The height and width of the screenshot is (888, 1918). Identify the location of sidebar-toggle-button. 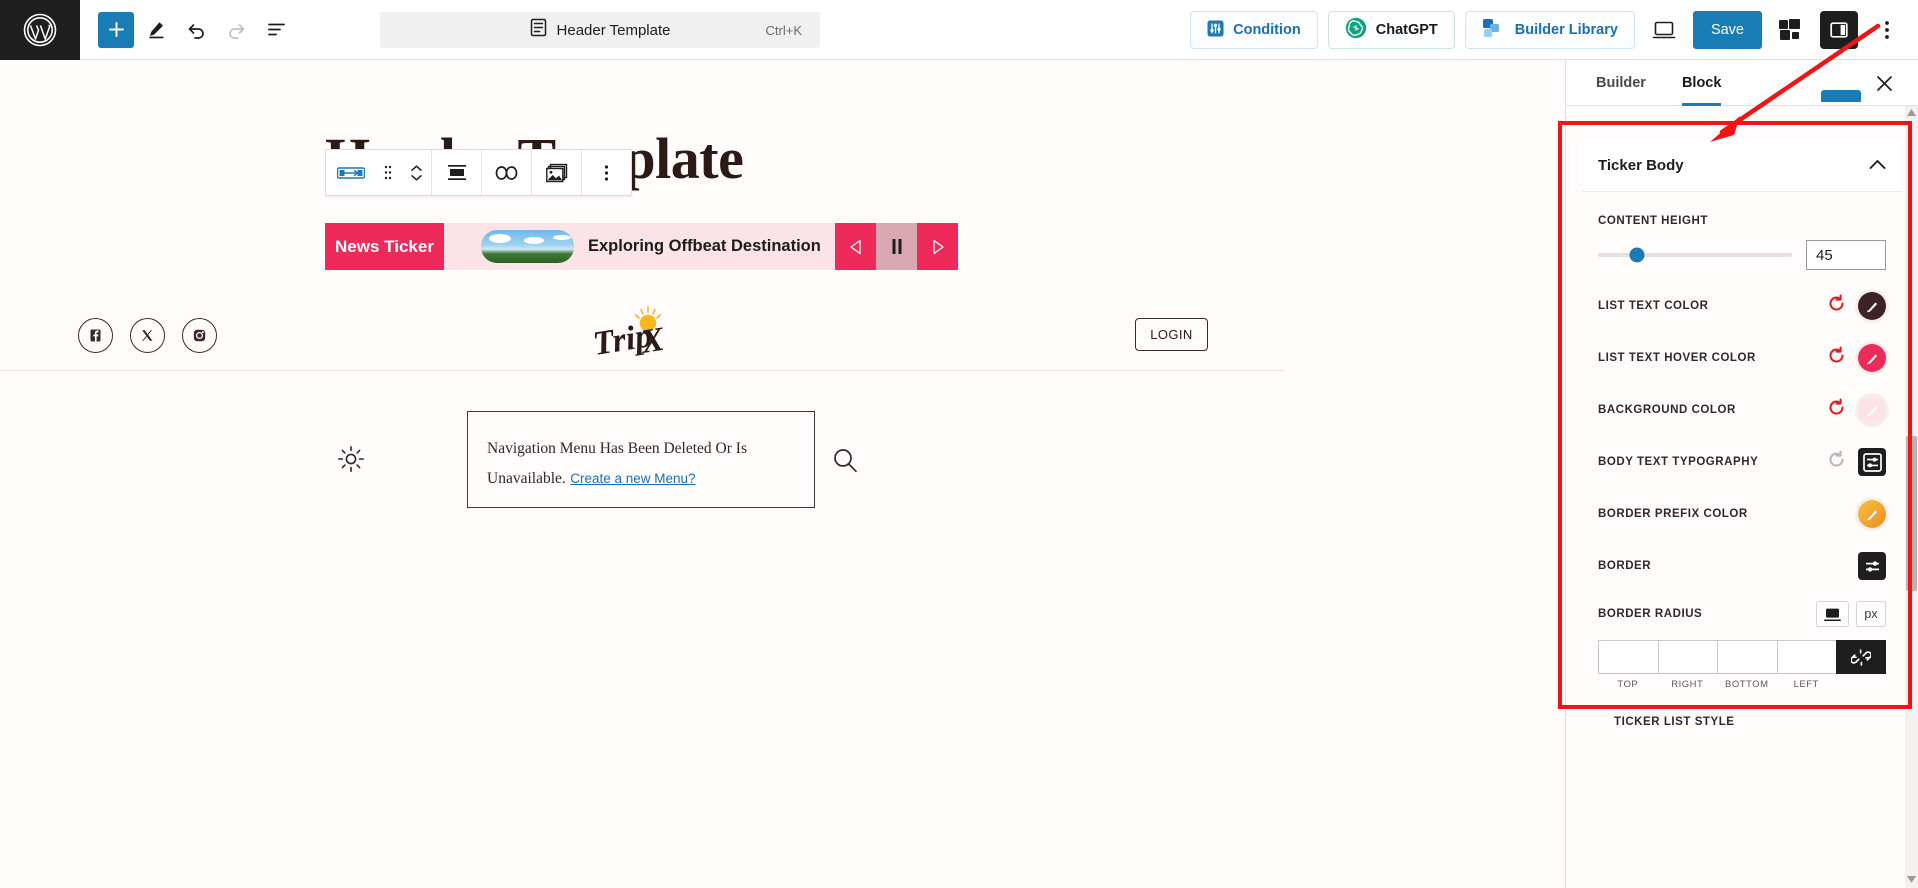
(1839, 30).